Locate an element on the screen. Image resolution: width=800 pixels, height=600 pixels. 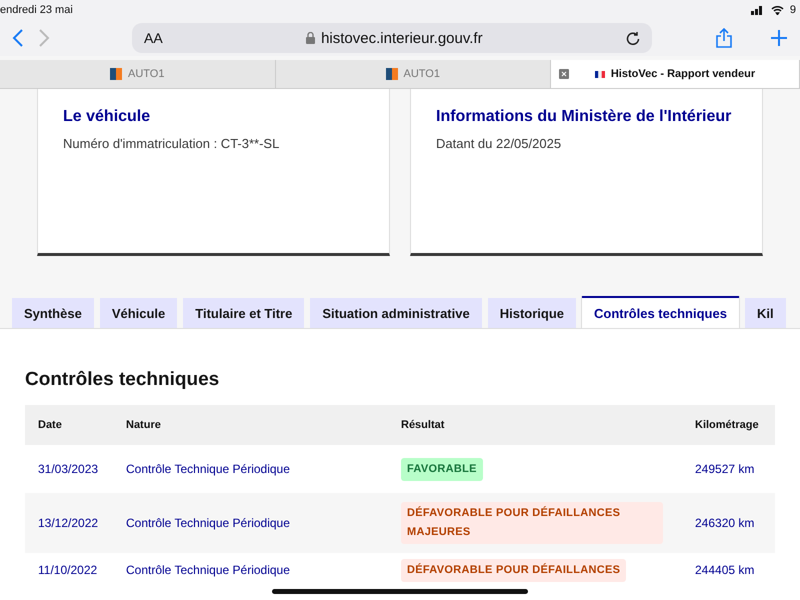
plus-icon is located at coordinates (779, 38).